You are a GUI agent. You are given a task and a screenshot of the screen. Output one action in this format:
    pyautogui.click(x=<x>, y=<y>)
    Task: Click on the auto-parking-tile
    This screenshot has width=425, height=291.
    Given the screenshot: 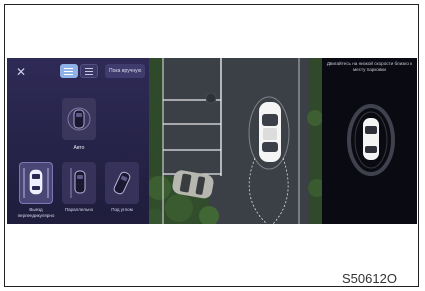 What is the action you would take?
    pyautogui.click(x=79, y=119)
    